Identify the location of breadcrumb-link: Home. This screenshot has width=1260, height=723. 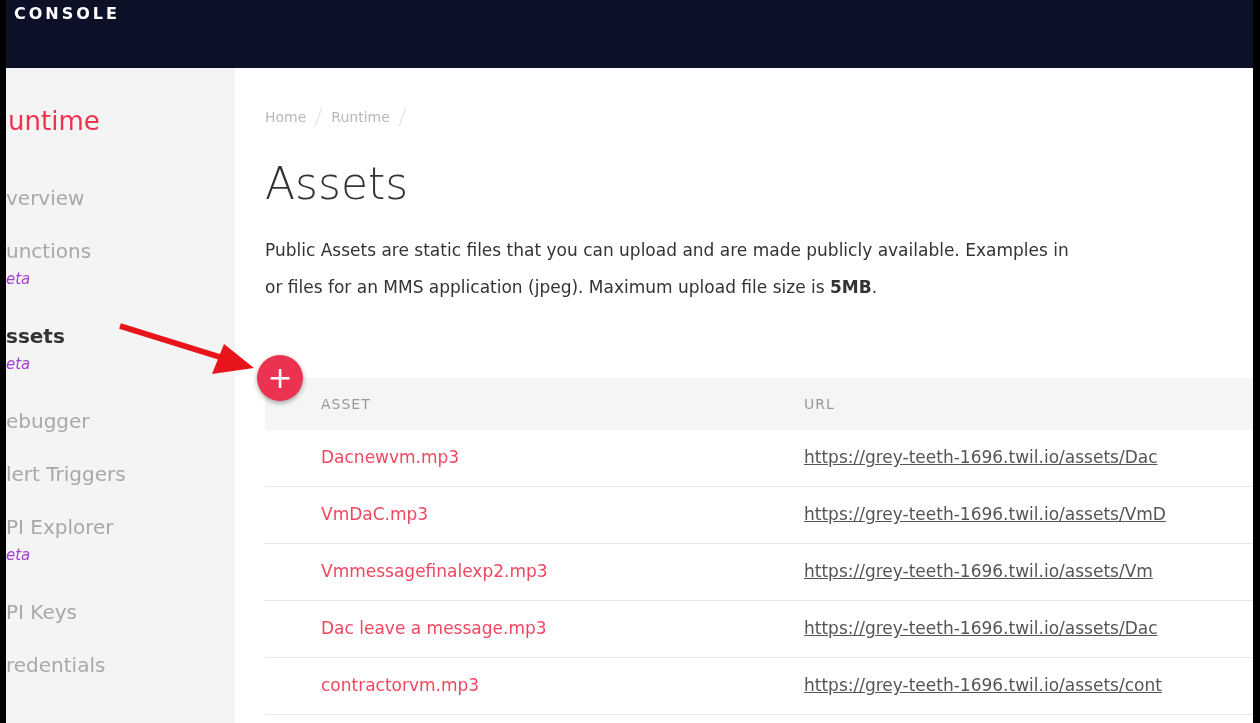
(286, 117).